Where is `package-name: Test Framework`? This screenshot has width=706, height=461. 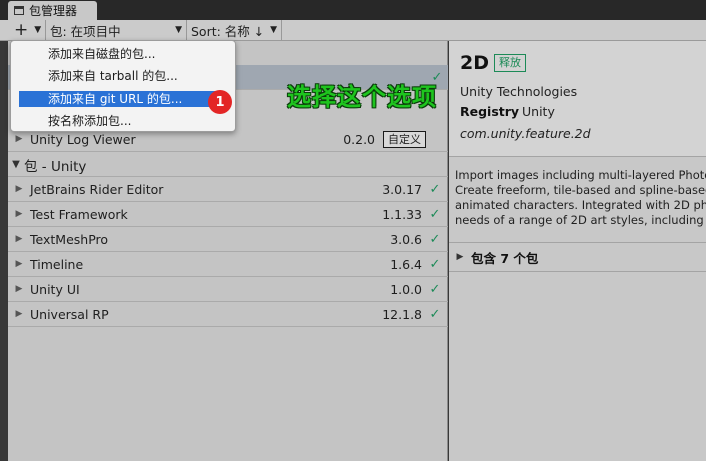
package-name: Test Framework is located at coordinates (79, 214).